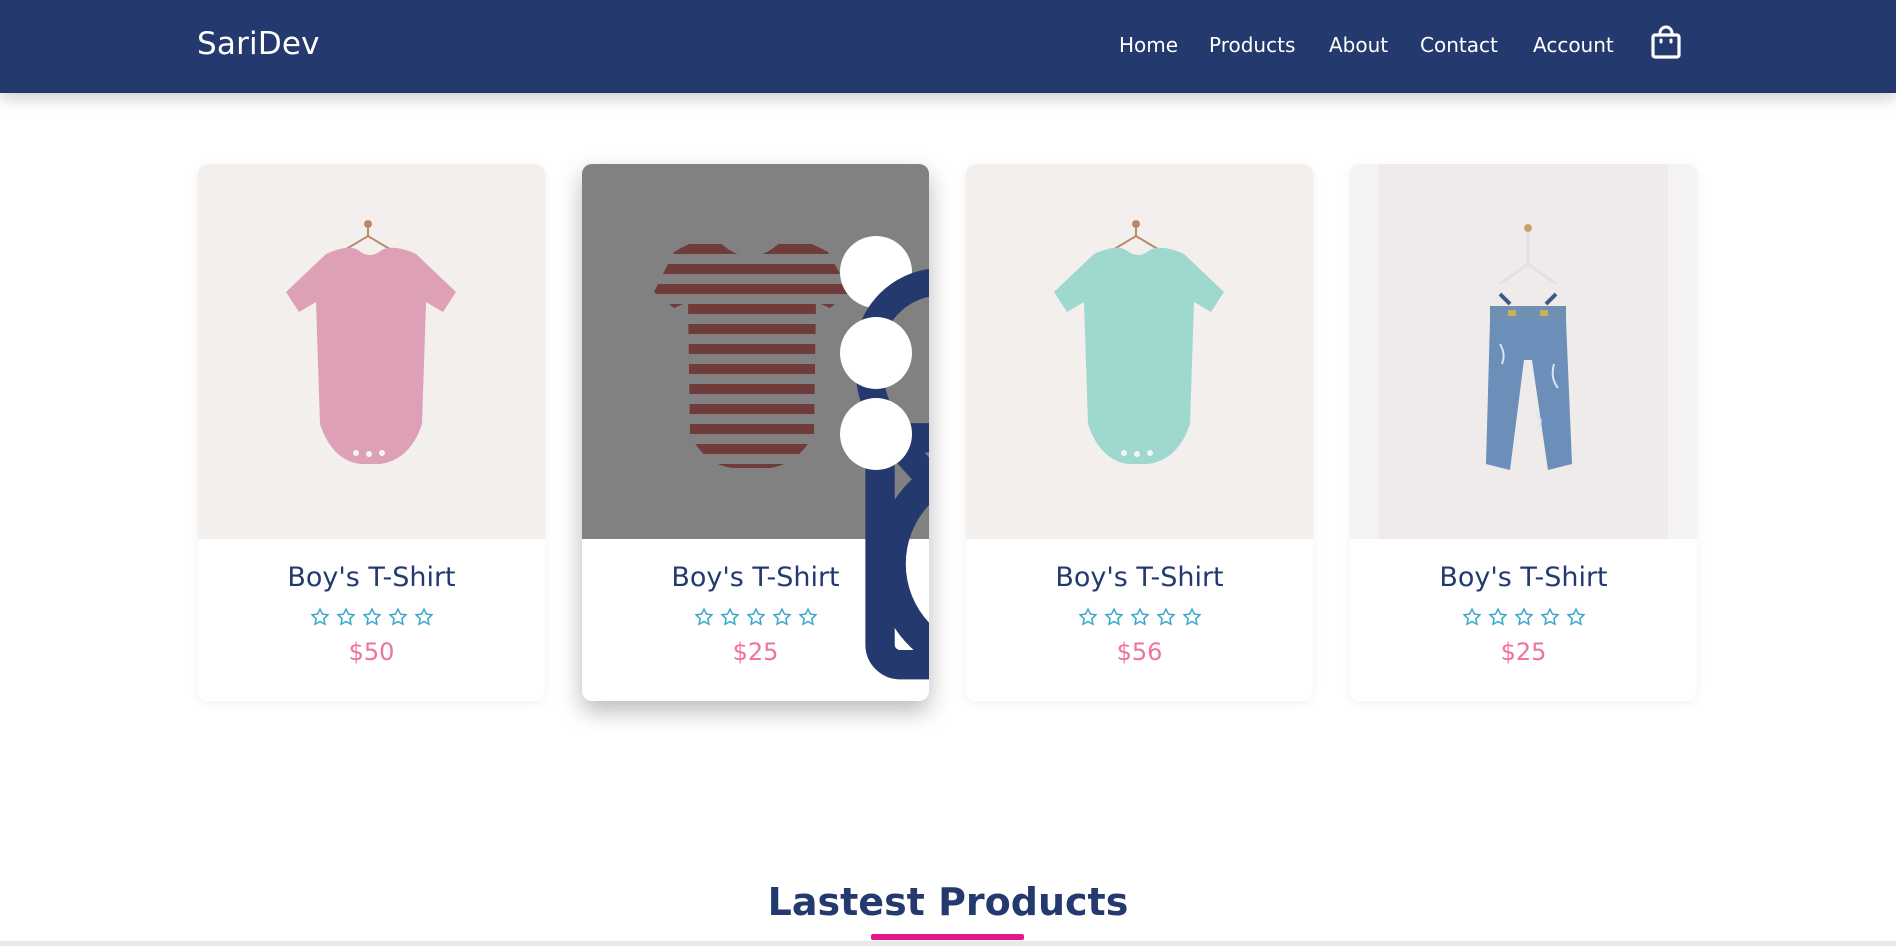 Image resolution: width=1896 pixels, height=946 pixels. What do you see at coordinates (948, 943) in the screenshot?
I see `page-bottom-divider` at bounding box center [948, 943].